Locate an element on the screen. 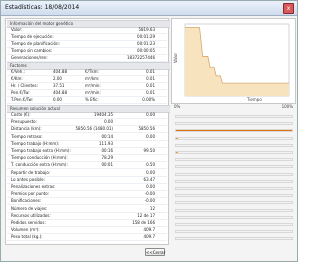 The image size is (320, 263). factor-row: Pen.€/Tw: 404.88 m³/min: 0.01 is located at coordinates (87, 93).